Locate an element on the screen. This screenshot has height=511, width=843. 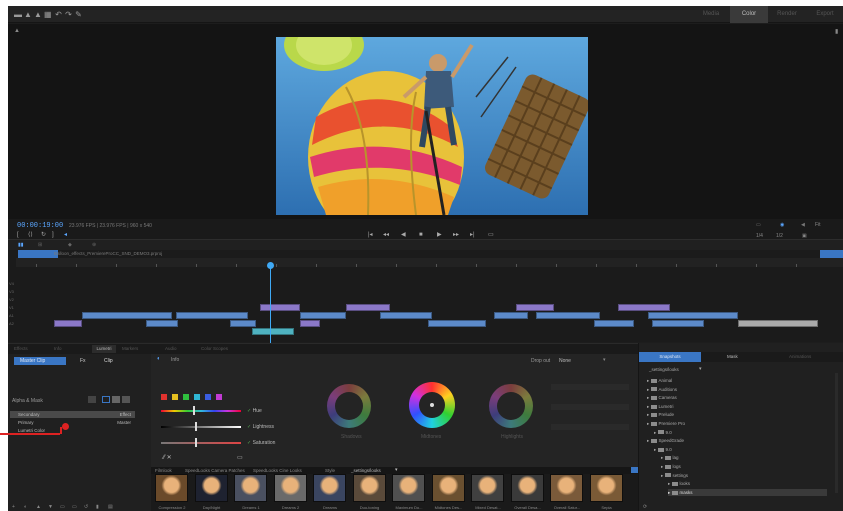
step-back-icon: ◂◂ is located at coordinates (386, 235).